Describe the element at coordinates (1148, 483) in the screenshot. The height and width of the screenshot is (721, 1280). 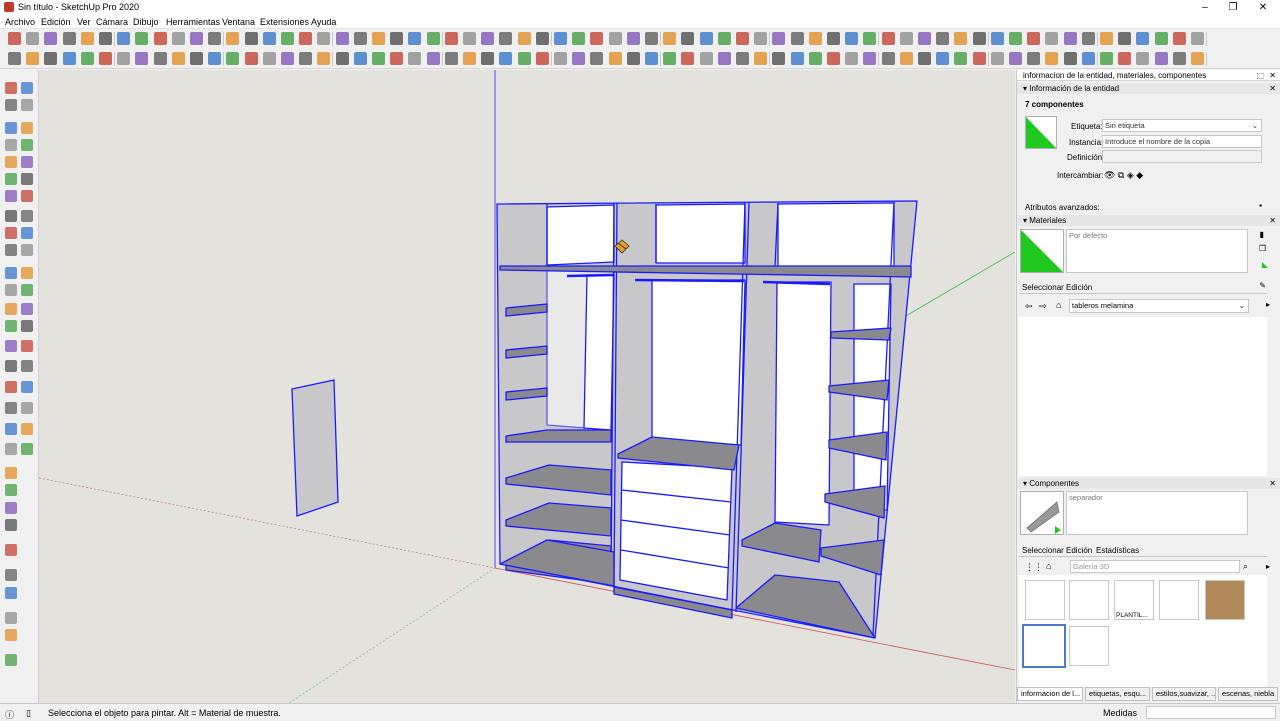
I see `components-header: ▾ Componentes` at that location.